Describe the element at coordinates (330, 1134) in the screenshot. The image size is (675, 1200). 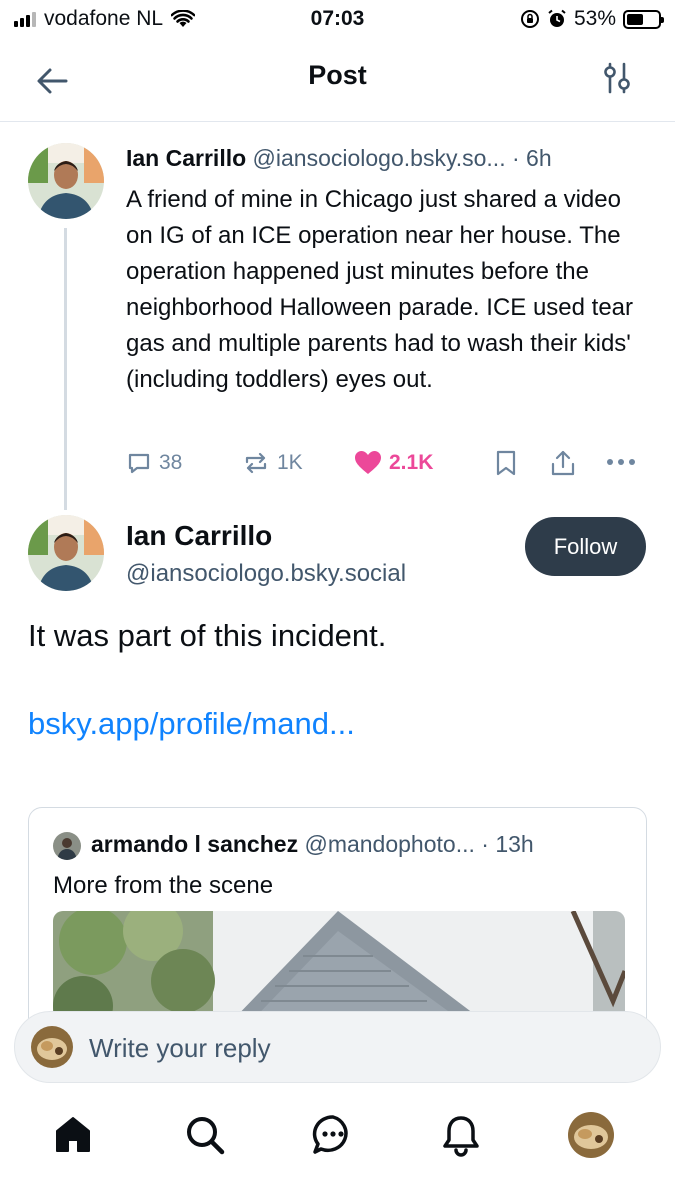
I see `chat-icon` at that location.